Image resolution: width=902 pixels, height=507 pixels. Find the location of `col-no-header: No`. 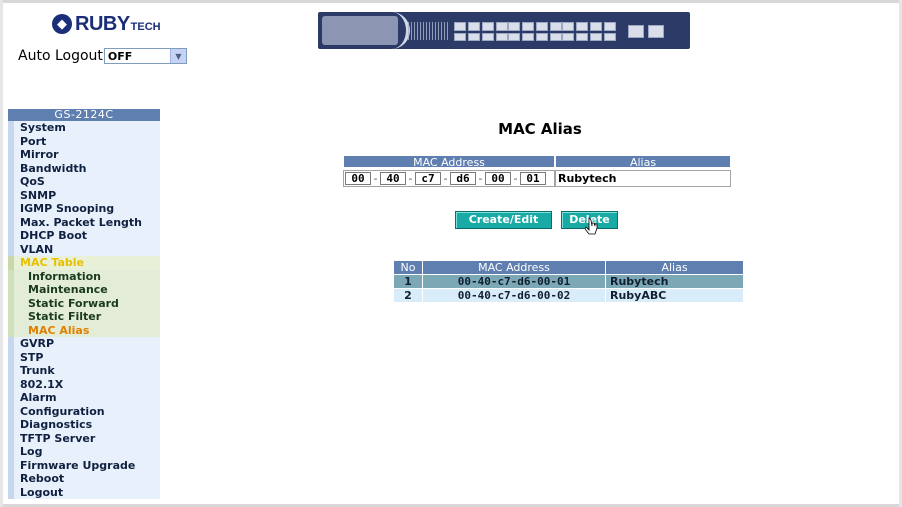

col-no-header: No is located at coordinates (408, 267).